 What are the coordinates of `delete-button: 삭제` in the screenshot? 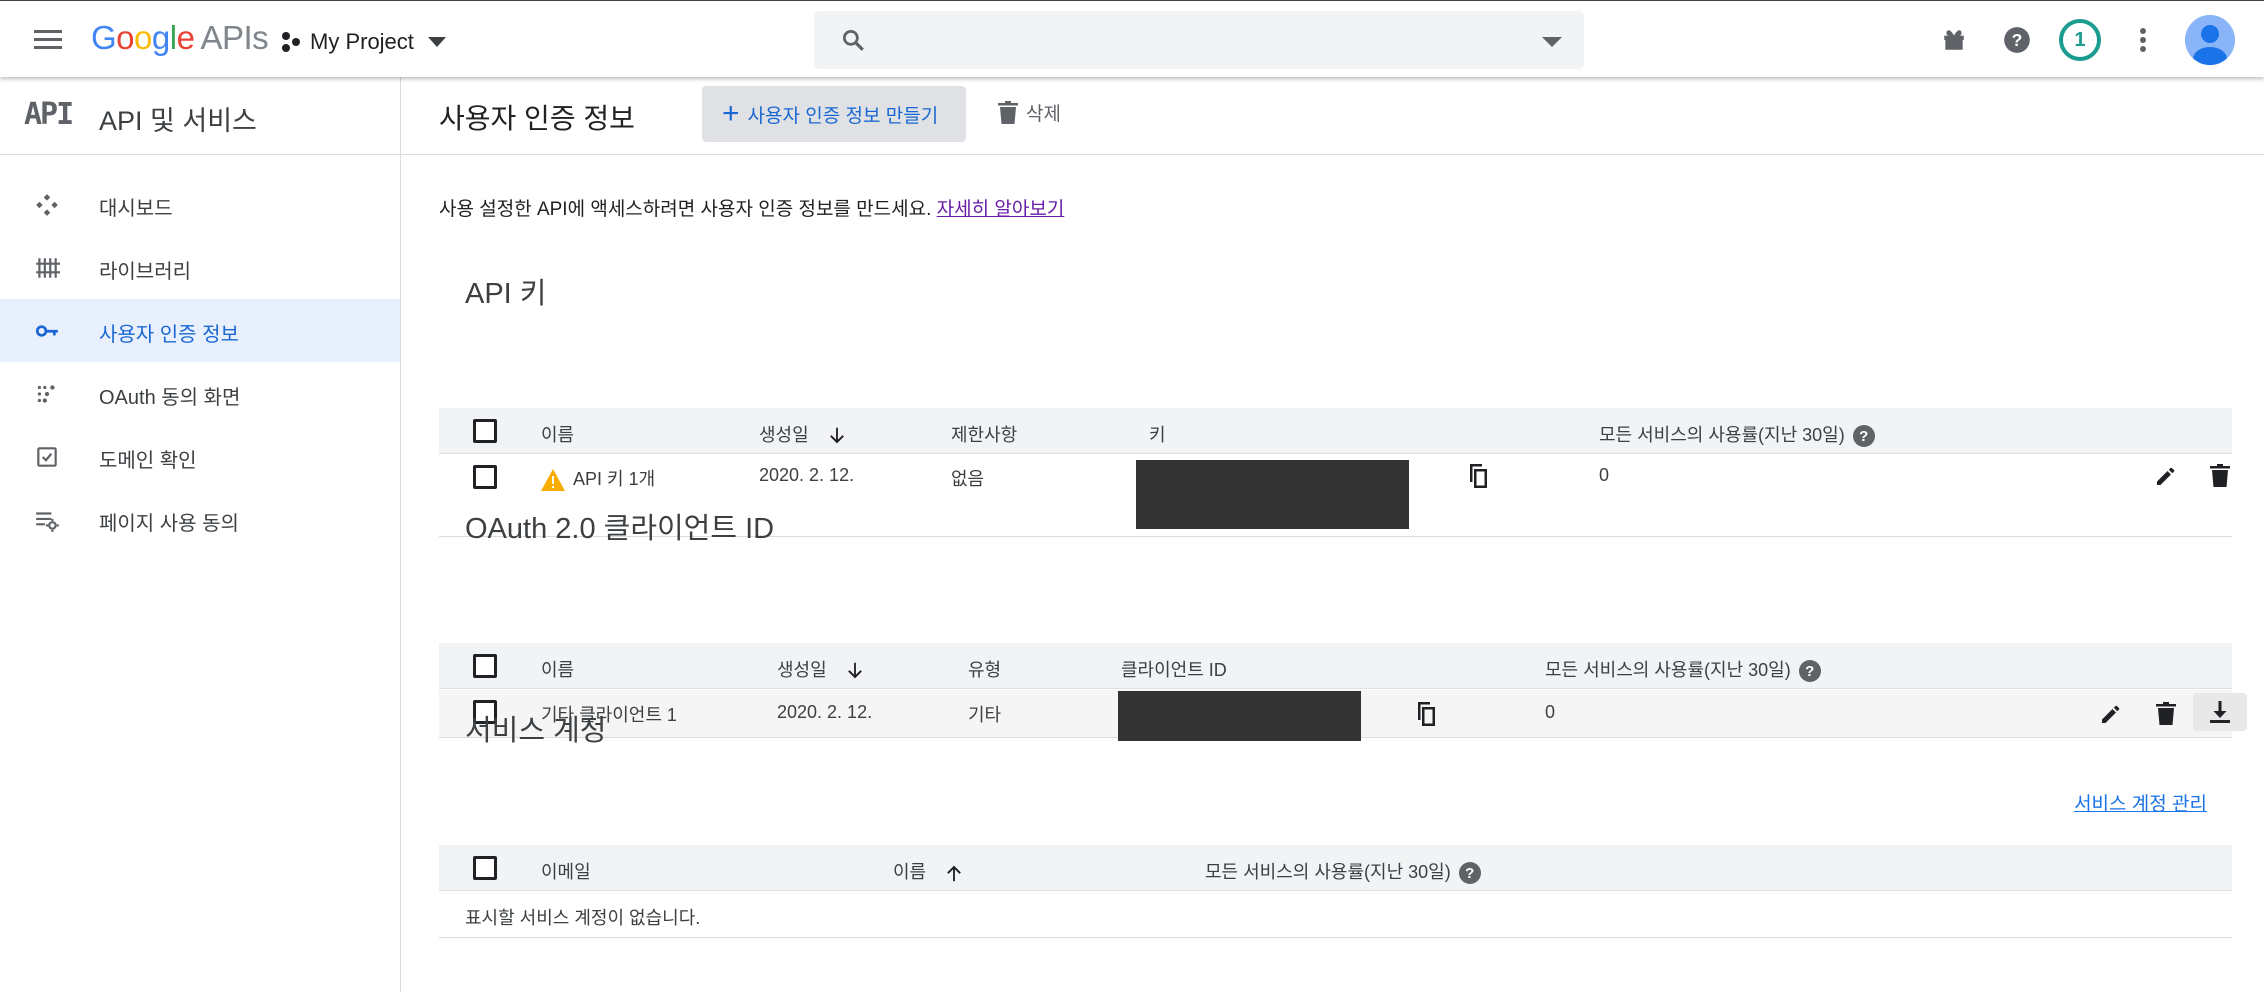 It's located at (1029, 112).